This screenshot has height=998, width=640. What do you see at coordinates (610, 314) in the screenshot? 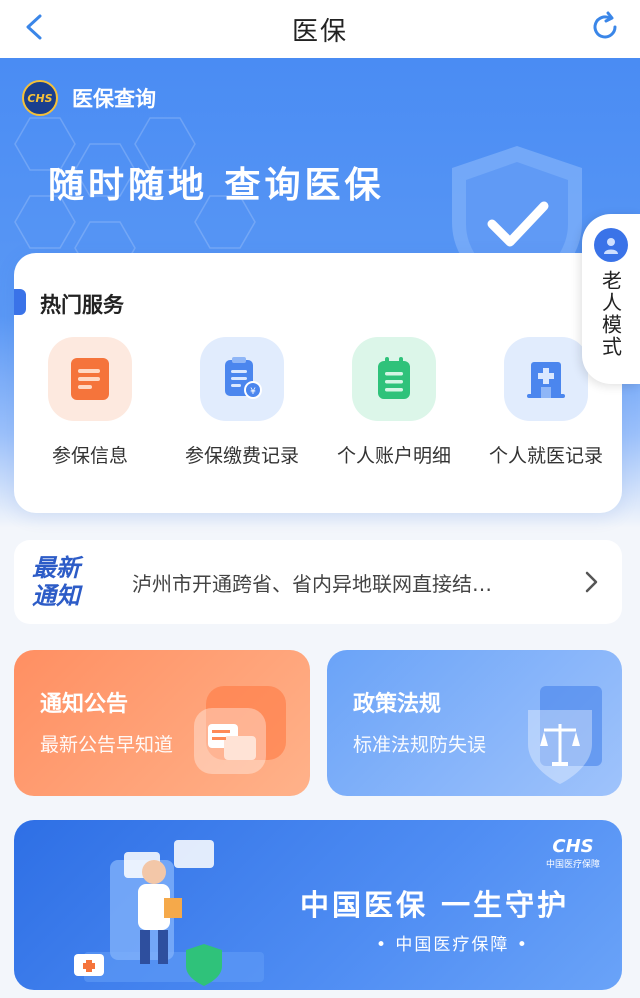
I see `elder-mode-label: 老人模式` at bounding box center [610, 314].